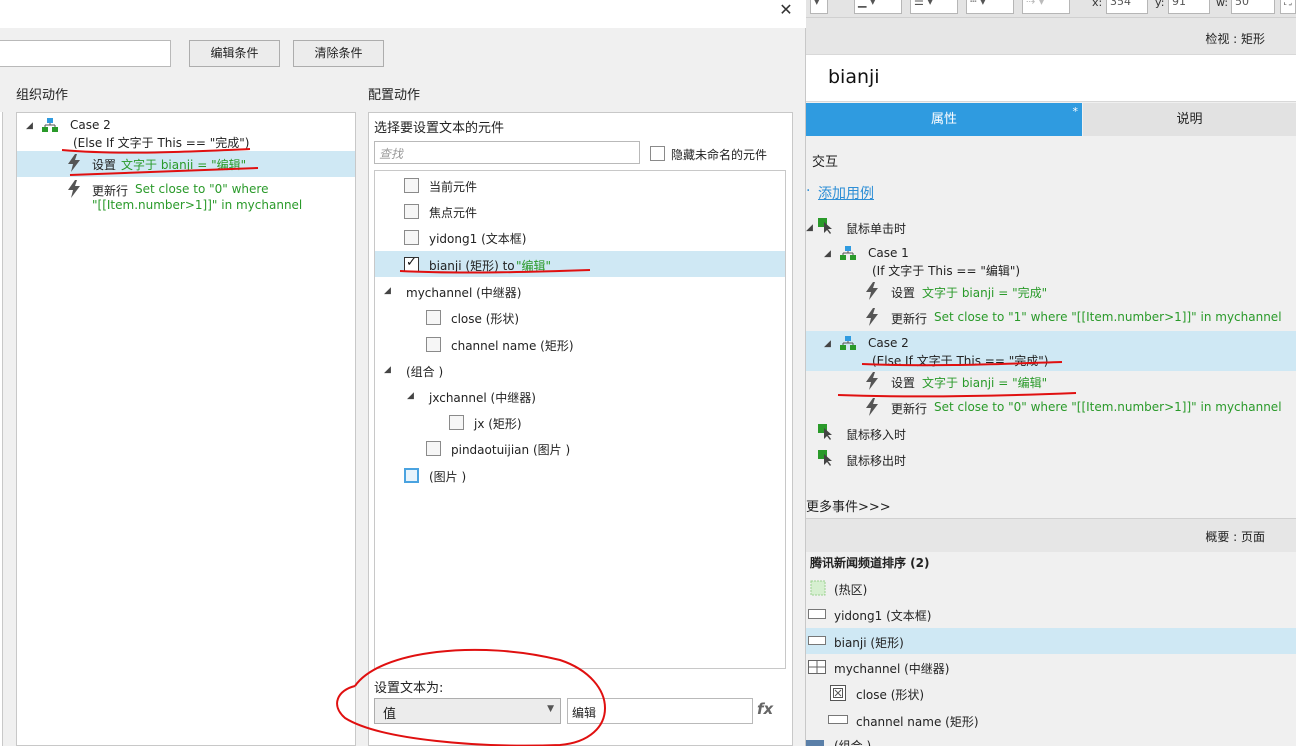  I want to click on close-icon: ✕, so click(786, 11).